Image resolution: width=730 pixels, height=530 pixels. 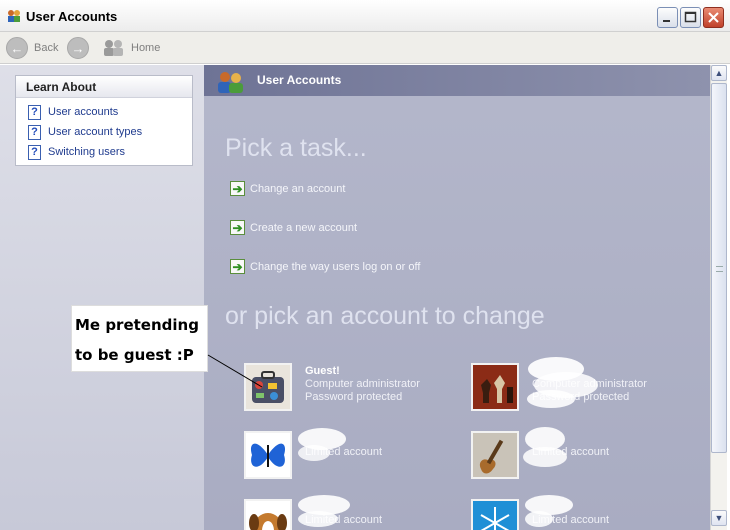 I want to click on minimize-button, so click(x=667, y=17).